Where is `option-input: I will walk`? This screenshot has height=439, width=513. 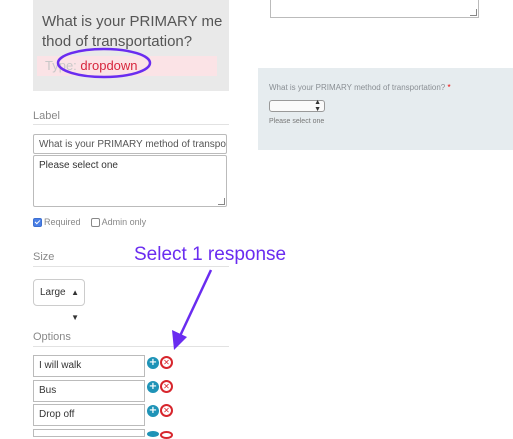
option-input: I will walk is located at coordinates (89, 366).